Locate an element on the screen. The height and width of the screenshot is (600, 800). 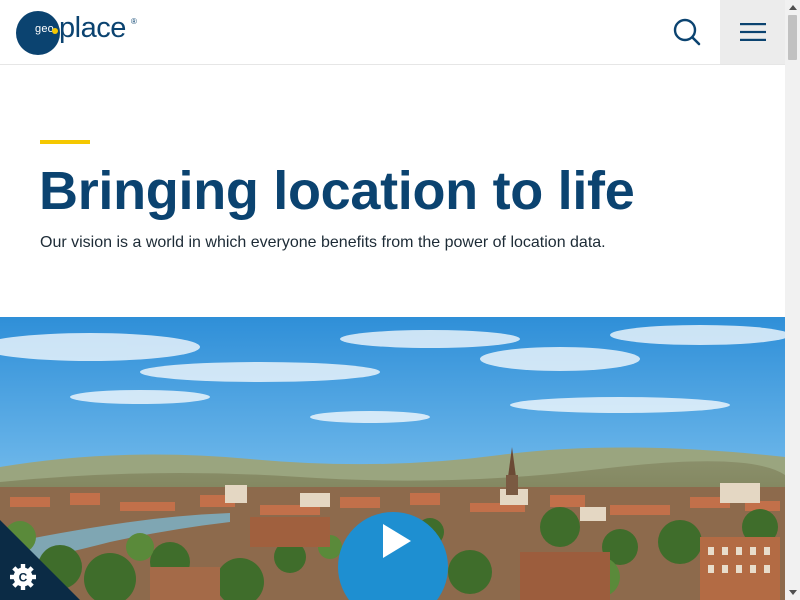
geoplace-logo: geo place ® is located at coordinates (78, 33).